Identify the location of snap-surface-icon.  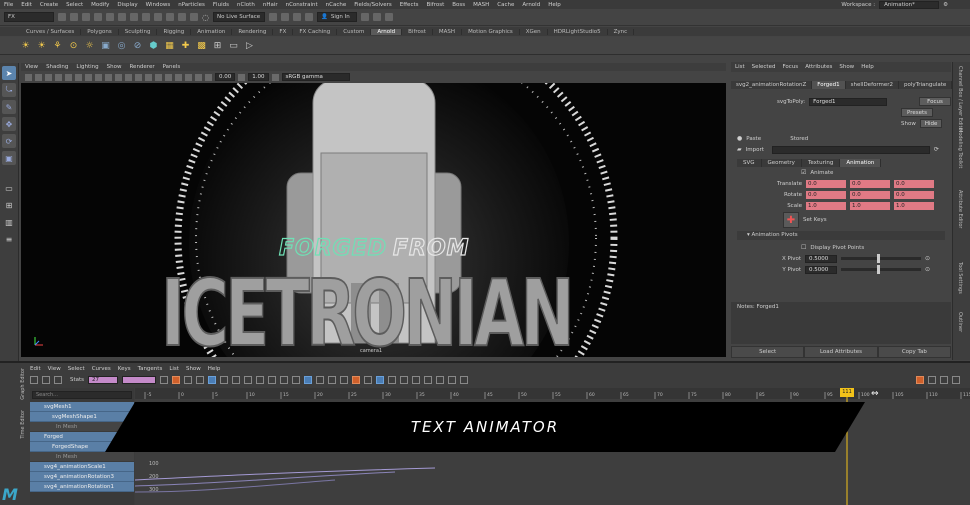
(194, 17).